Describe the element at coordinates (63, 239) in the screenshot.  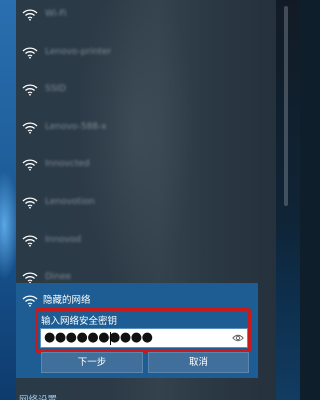
I see `network-name: Innovod` at that location.